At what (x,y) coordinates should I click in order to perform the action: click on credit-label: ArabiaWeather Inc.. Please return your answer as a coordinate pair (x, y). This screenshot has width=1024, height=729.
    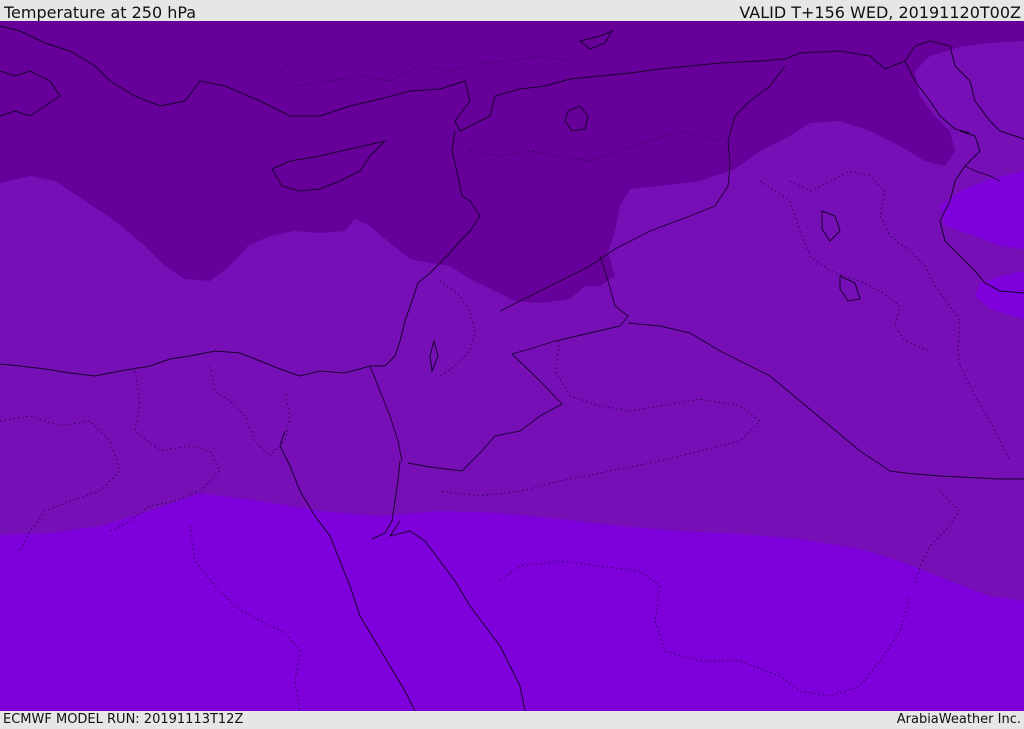
    Looking at the image, I should click on (958, 719).